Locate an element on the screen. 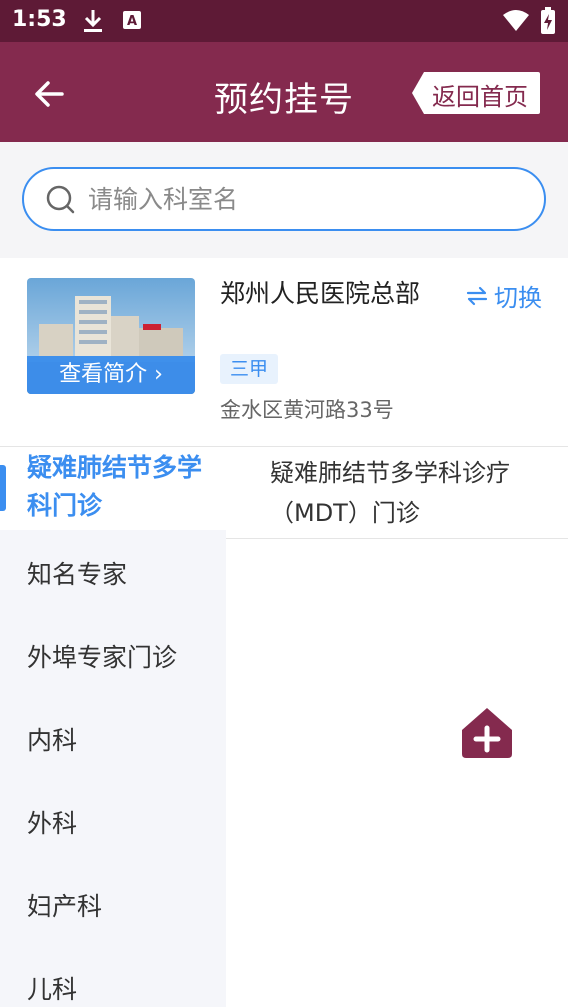 Image resolution: width=568 pixels, height=1007 pixels. sidebar-item-surgery: 外科 is located at coordinates (113, 822).